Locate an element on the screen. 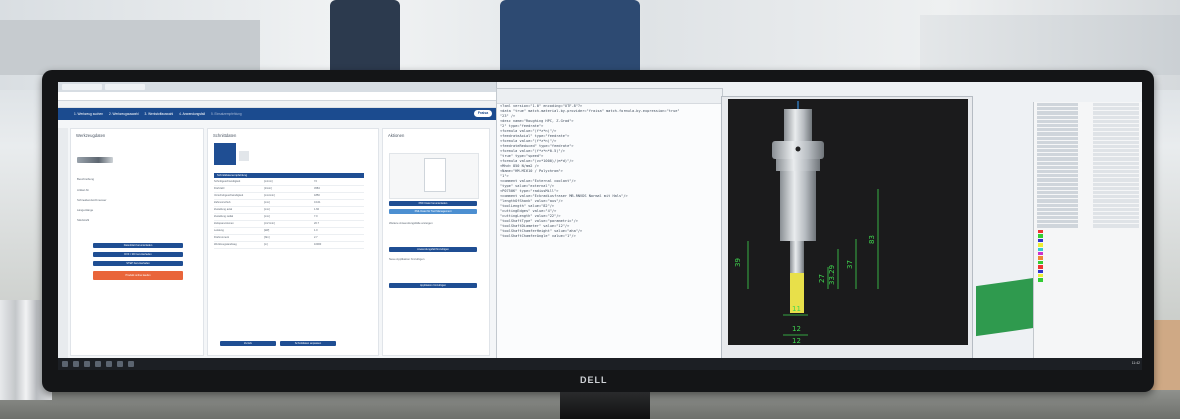 This screenshot has width=1180, height=419. table-row: Zahnvorschub [mm] 0.101 is located at coordinates (289, 204).